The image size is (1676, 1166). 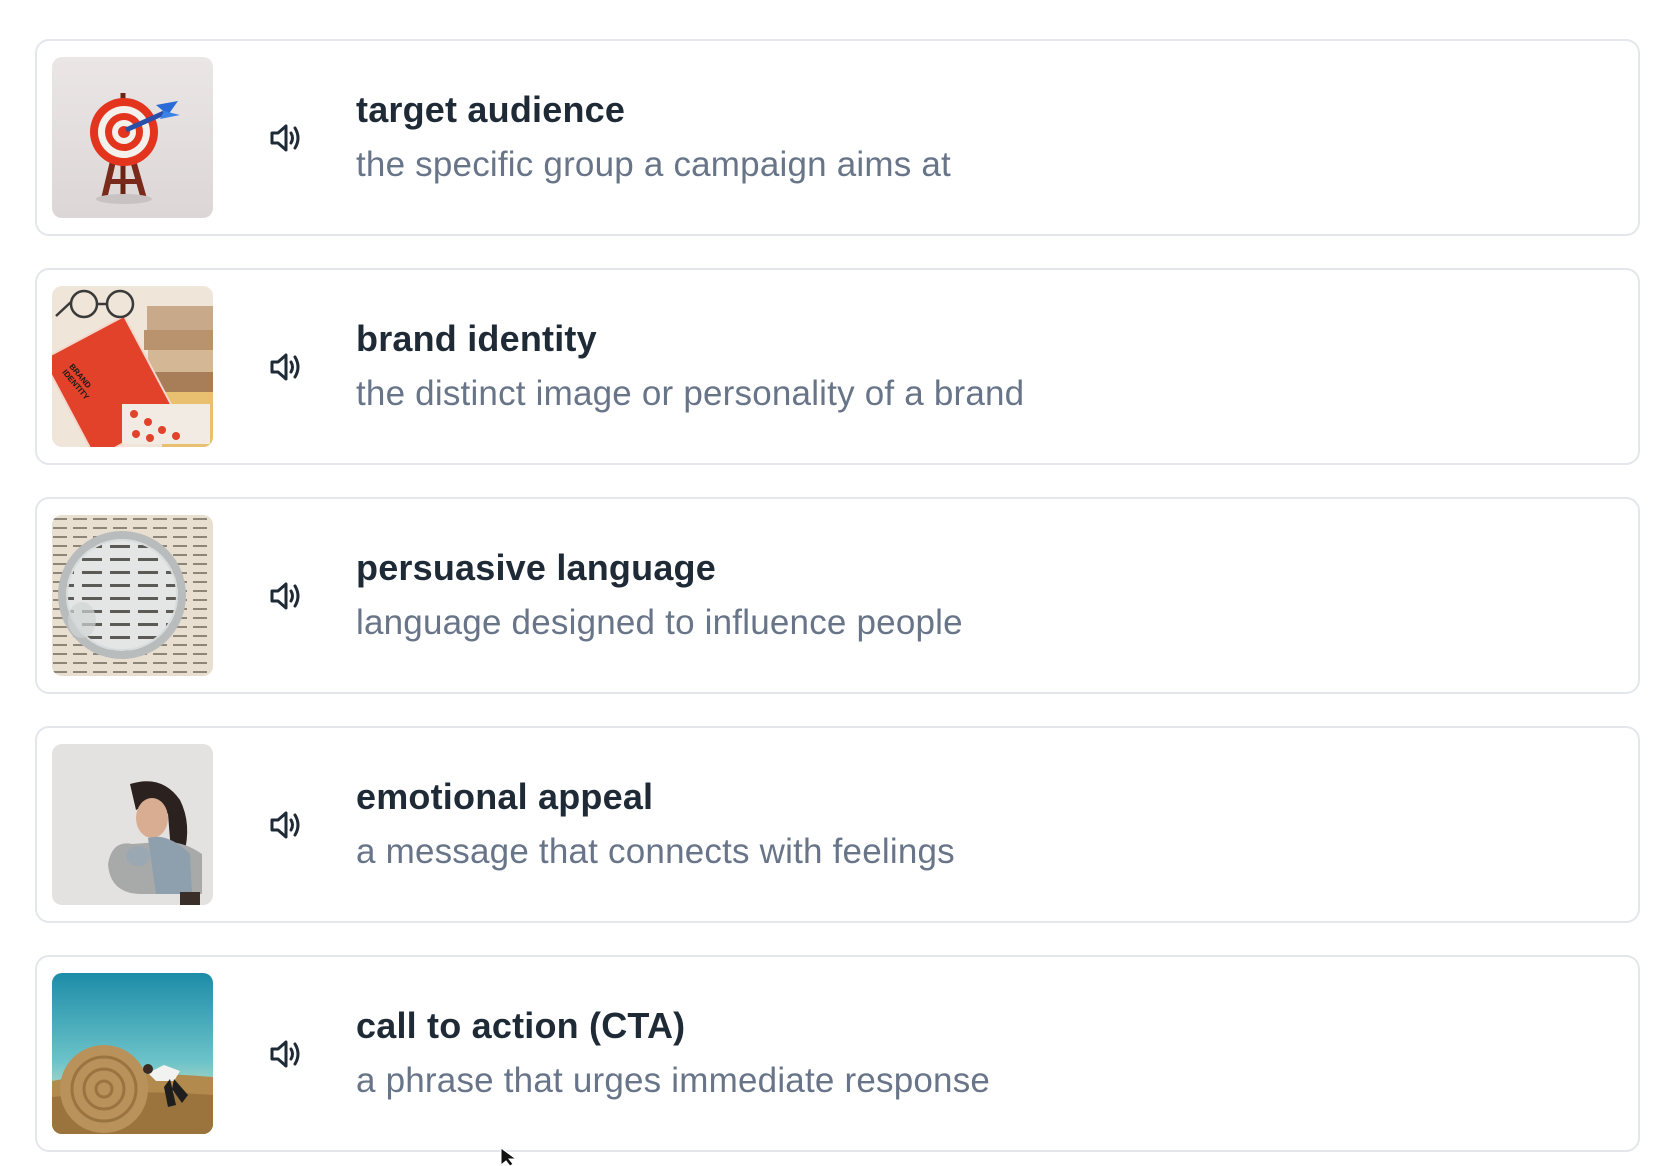 What do you see at coordinates (505, 796) in the screenshot?
I see `vocab-term: emotional appeal` at bounding box center [505, 796].